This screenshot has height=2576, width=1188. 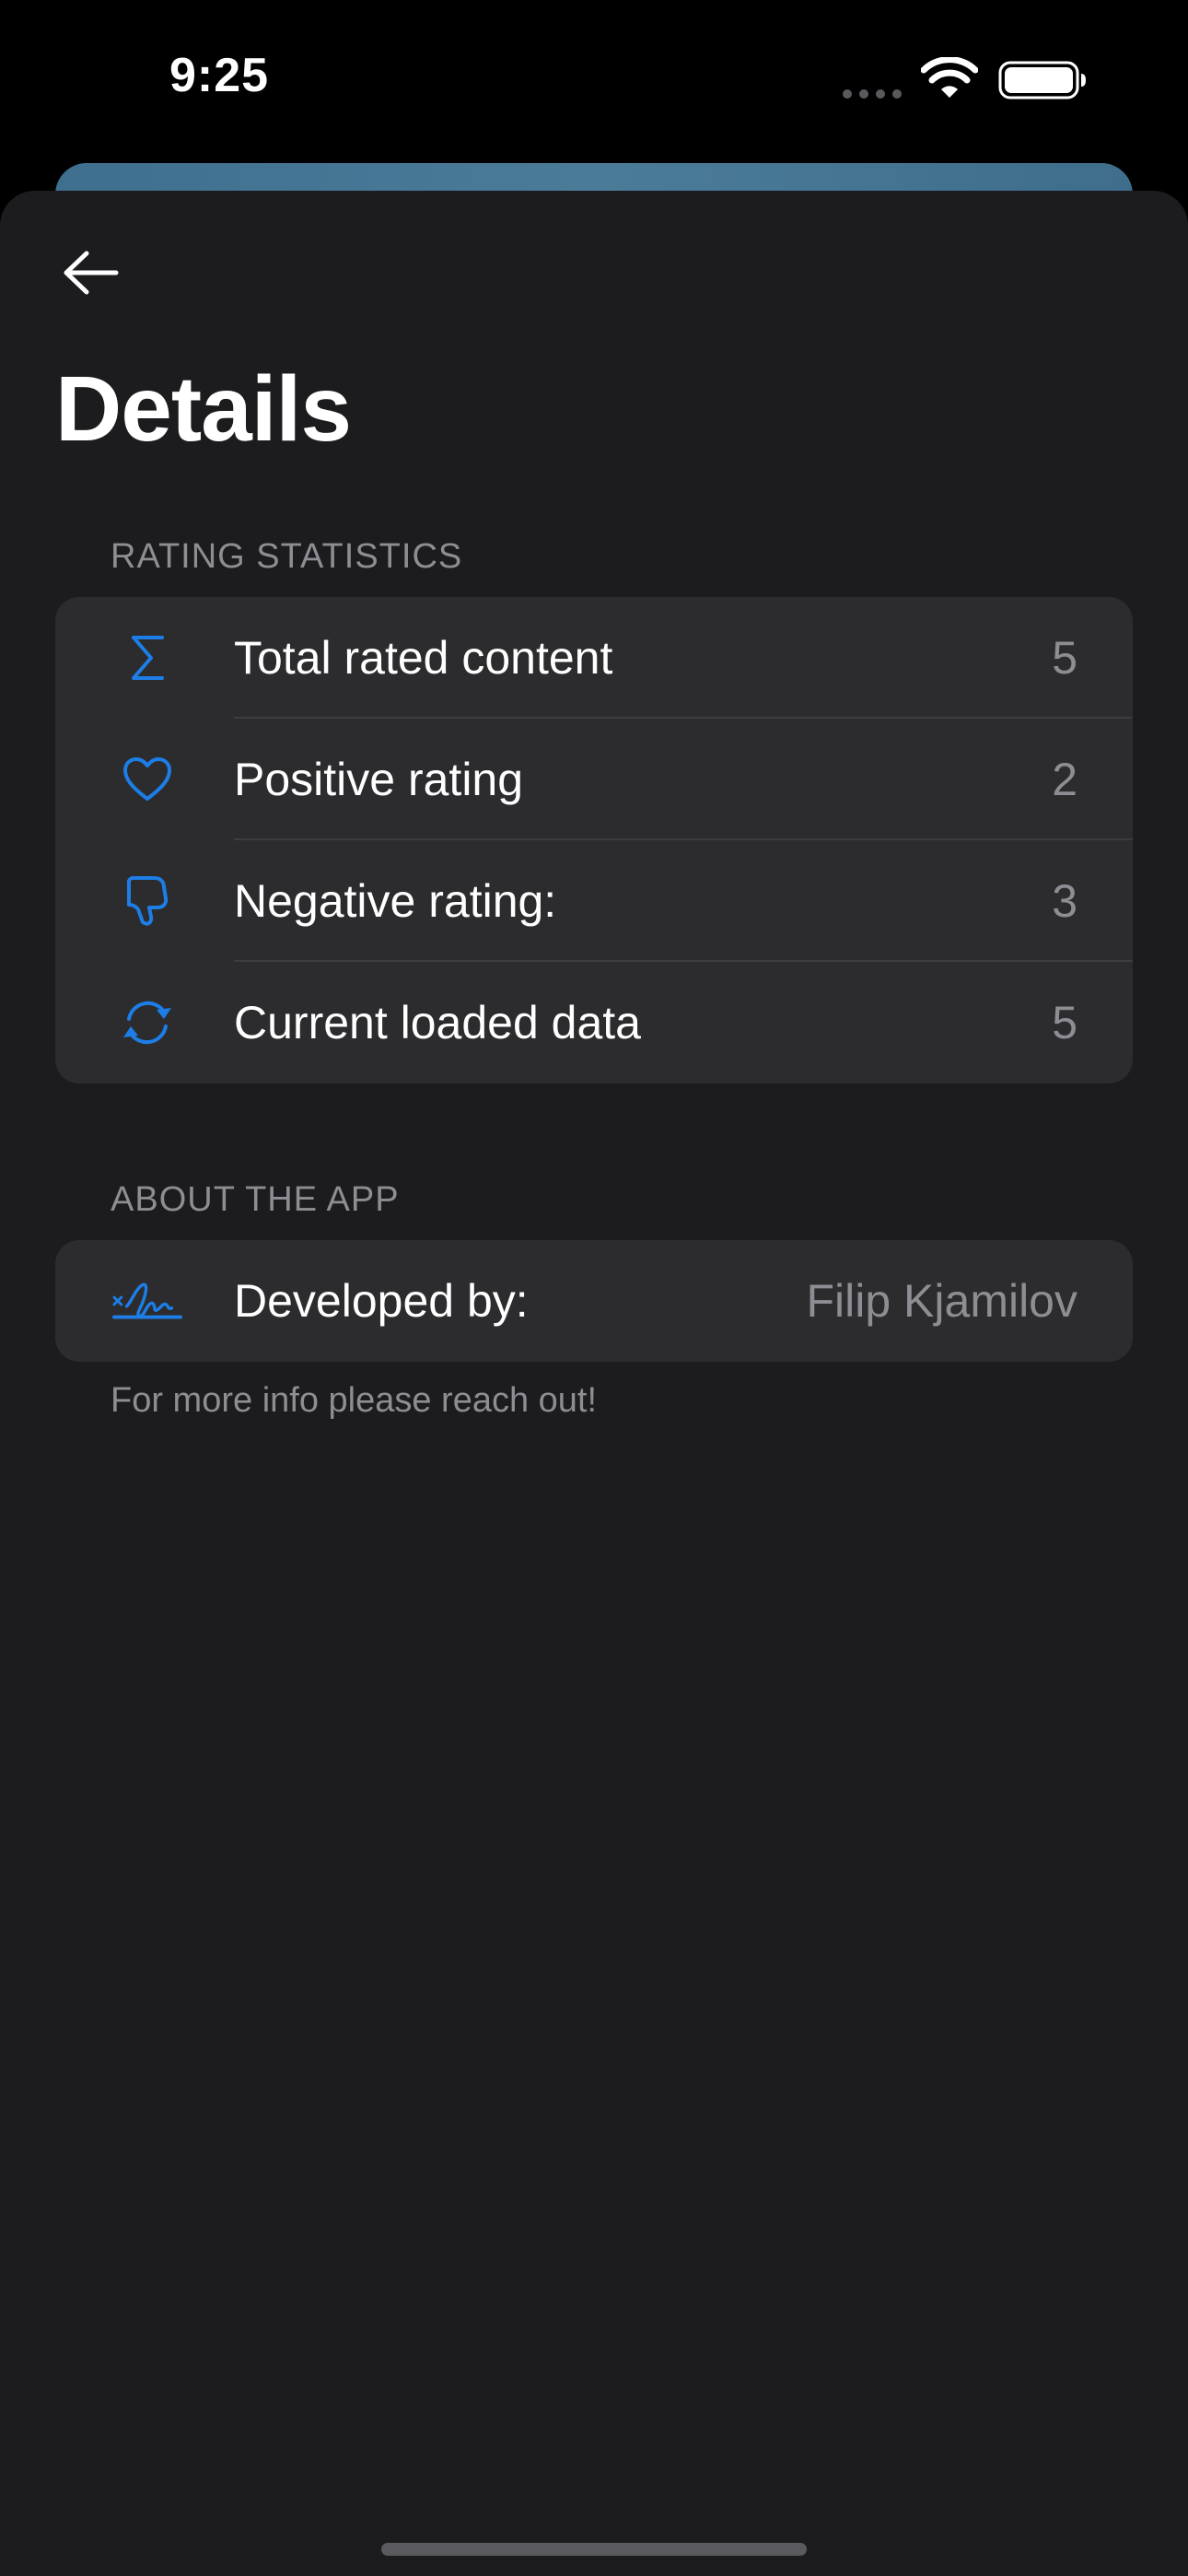 I want to click on thumbs-down-icon, so click(x=147, y=901).